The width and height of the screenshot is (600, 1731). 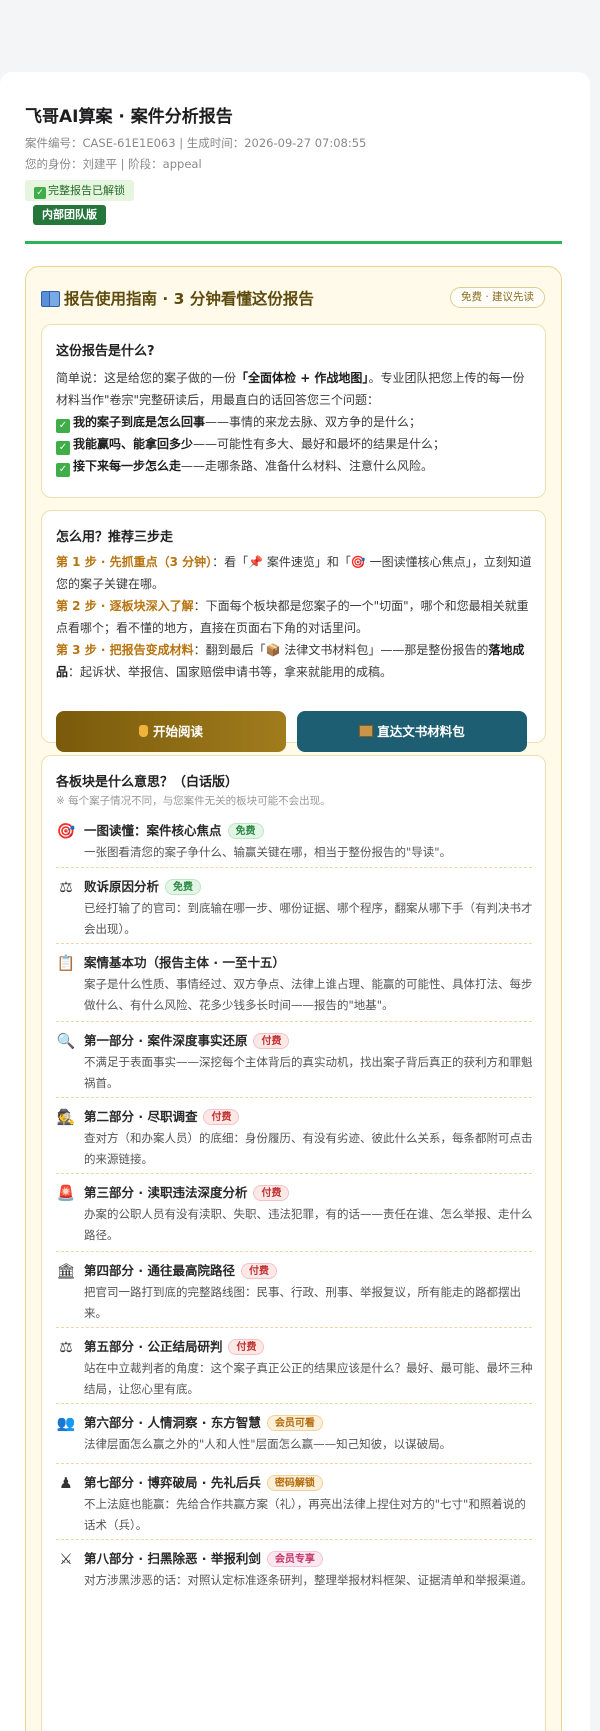 I want to click on book-icon, so click(x=50, y=299).